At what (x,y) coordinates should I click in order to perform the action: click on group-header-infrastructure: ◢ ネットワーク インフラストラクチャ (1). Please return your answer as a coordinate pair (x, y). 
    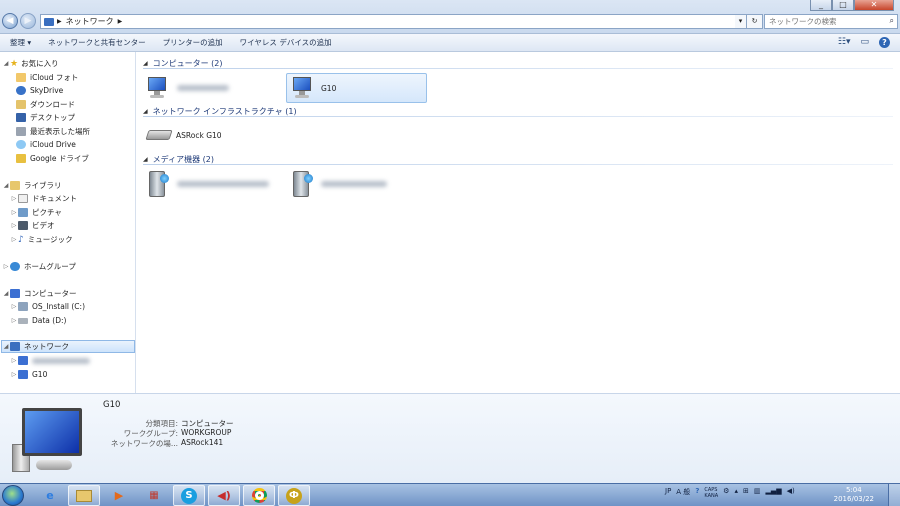
    Looking at the image, I should click on (518, 111).